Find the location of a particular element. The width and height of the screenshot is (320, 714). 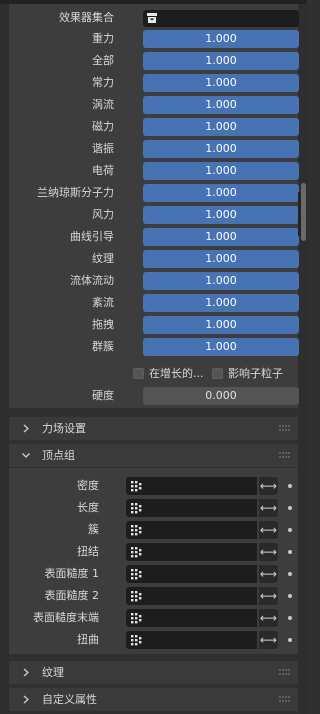

affect-children-label: 影响子粒子 is located at coordinates (255, 373).